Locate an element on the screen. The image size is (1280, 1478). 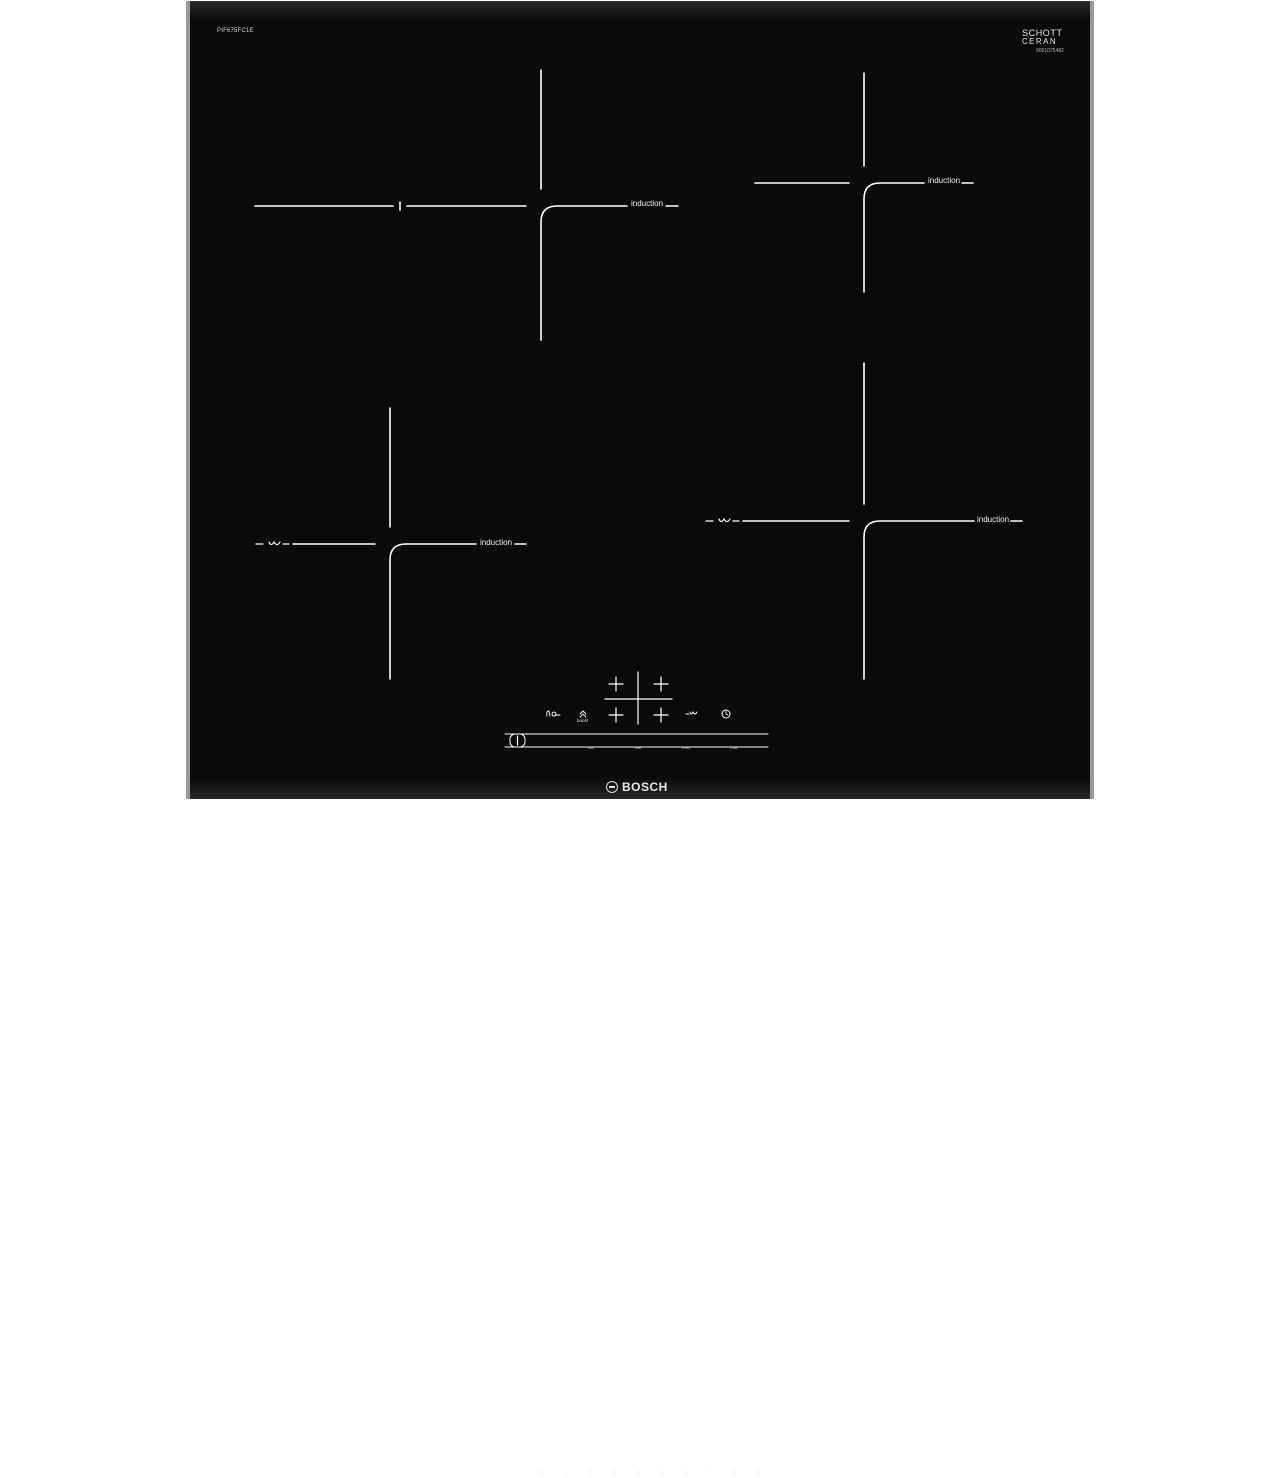
flex-button is located at coordinates (692, 714).